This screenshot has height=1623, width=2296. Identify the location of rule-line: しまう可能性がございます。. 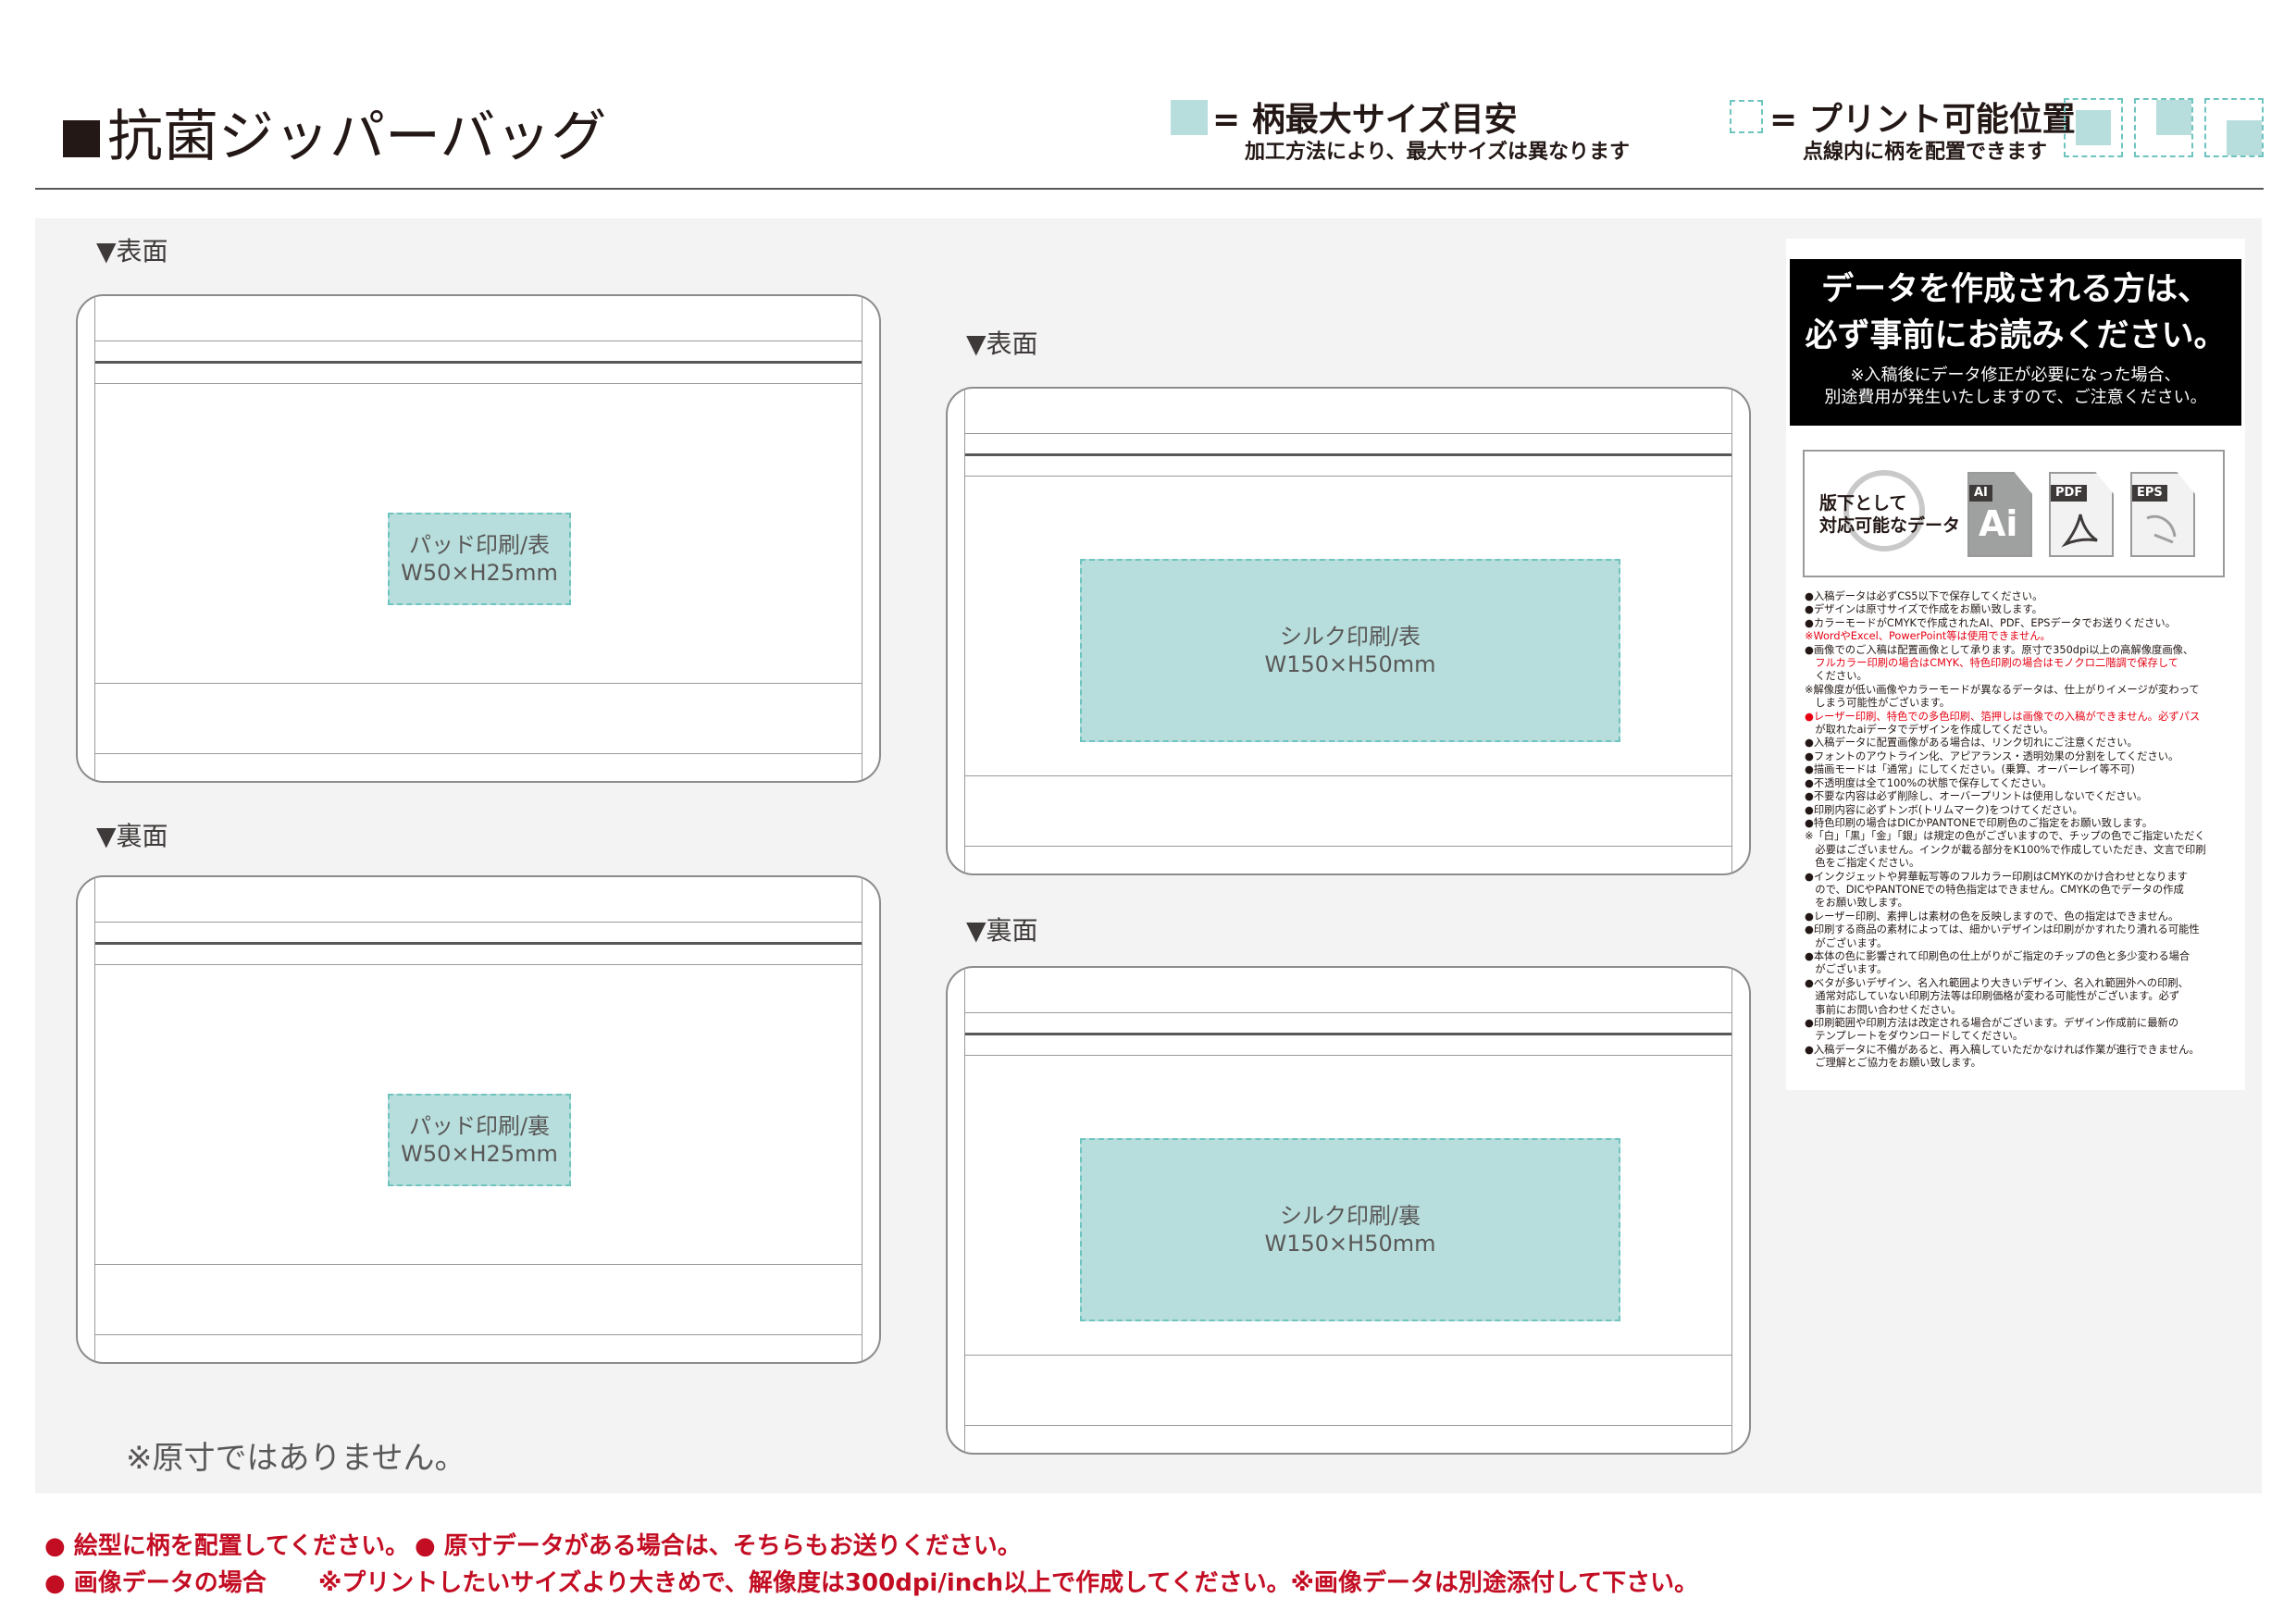
(1878, 703).